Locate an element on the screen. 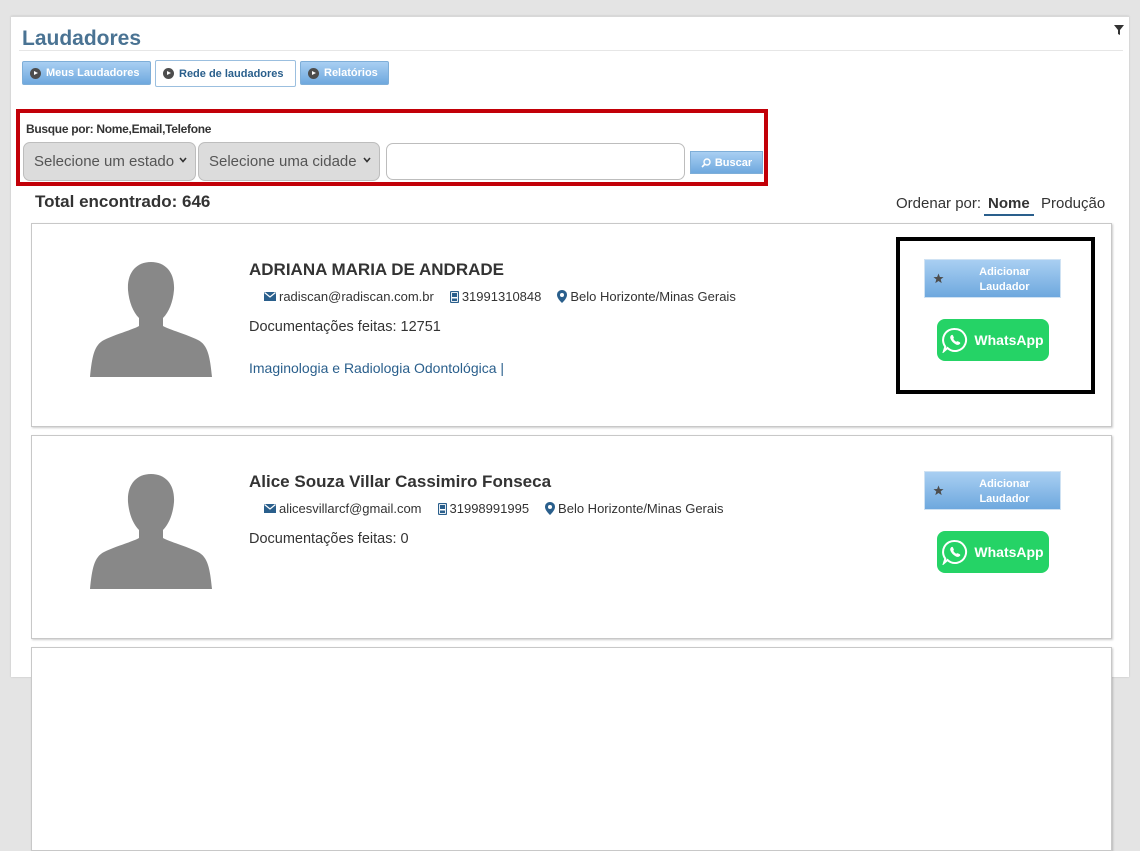 Image resolution: width=1140 pixels, height=851 pixels. search-icon is located at coordinates (706, 162).